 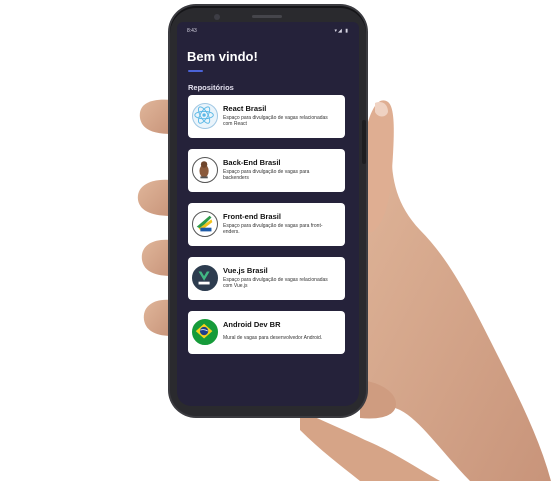 I want to click on react-icon, so click(x=205, y=116).